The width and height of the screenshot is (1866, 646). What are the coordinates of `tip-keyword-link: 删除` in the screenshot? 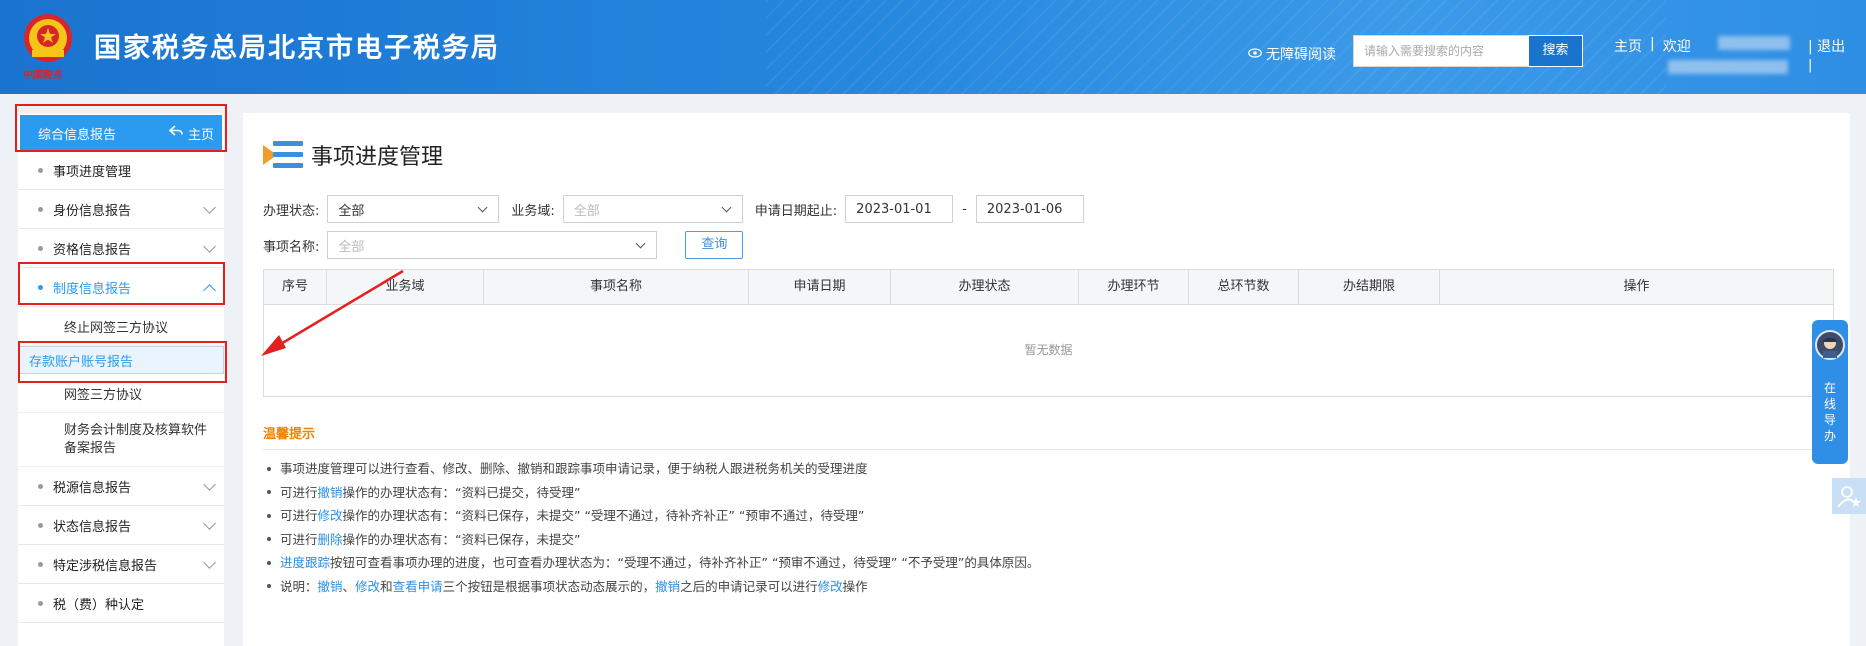 It's located at (330, 540).